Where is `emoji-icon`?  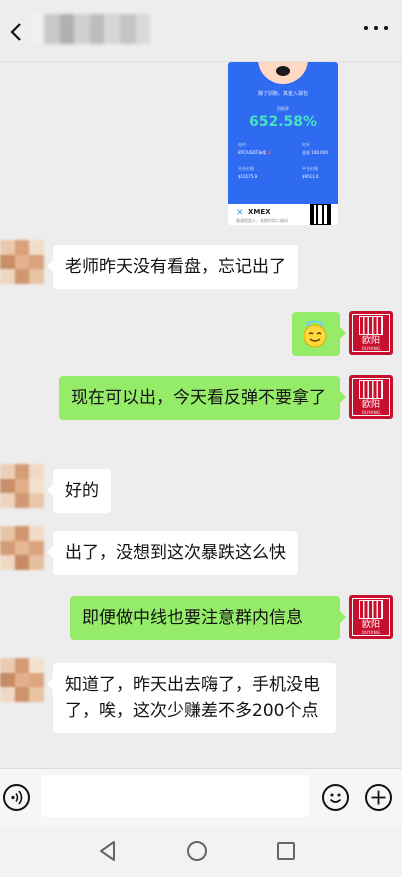 emoji-icon is located at coordinates (335, 798).